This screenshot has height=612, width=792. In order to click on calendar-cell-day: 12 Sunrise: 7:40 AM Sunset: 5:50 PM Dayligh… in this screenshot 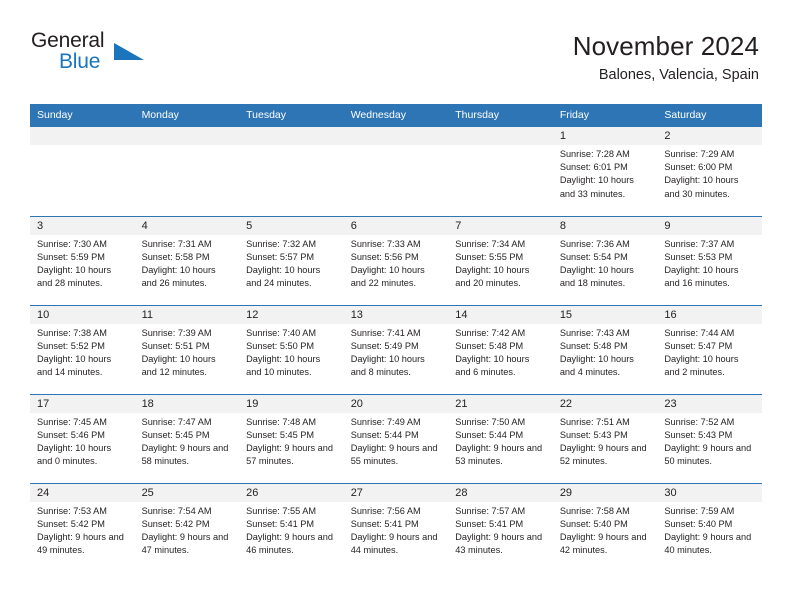, I will do `click(291, 349)`.